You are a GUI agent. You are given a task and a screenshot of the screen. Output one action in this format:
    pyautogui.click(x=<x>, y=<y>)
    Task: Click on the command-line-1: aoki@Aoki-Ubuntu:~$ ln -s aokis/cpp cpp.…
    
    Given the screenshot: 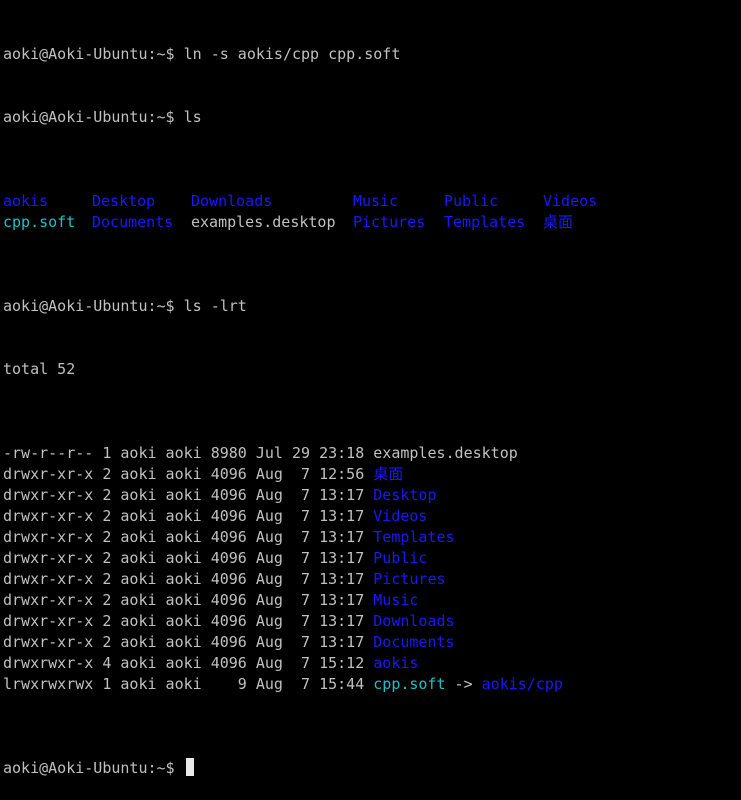 What is the action you would take?
    pyautogui.click(x=370, y=54)
    